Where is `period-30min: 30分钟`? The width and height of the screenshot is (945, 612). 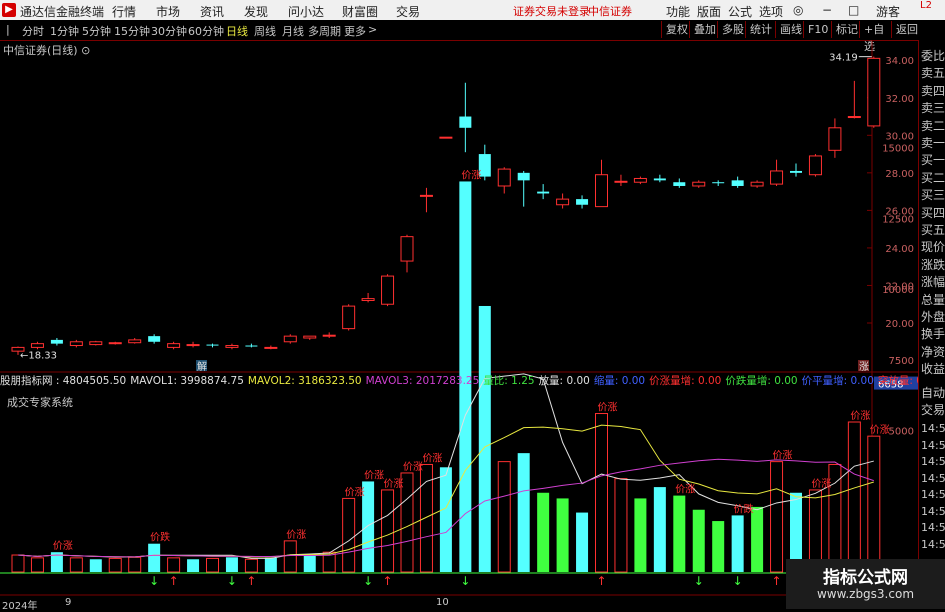 period-30min: 30分钟 is located at coordinates (169, 31).